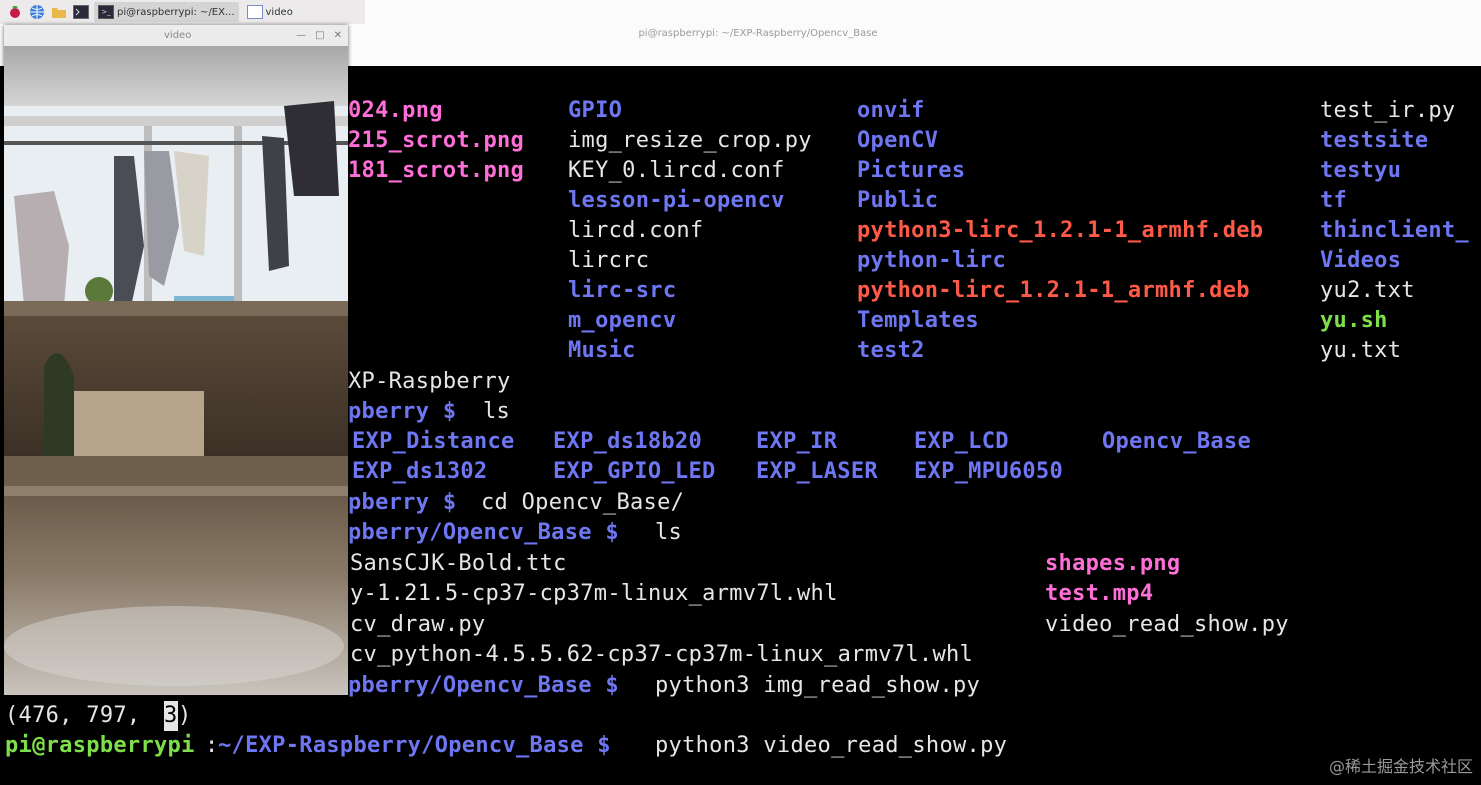 This screenshot has width=1481, height=785. What do you see at coordinates (185, 715) in the screenshot?
I see `terminal-text: )` at bounding box center [185, 715].